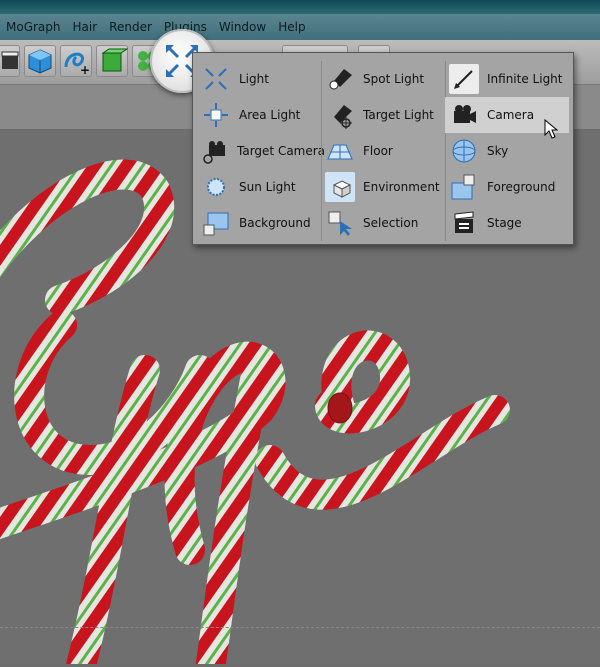 Image resolution: width=600 pixels, height=667 pixels. Describe the element at coordinates (259, 187) in the screenshot. I see `menu-item-sun-light: Sun Light` at that location.